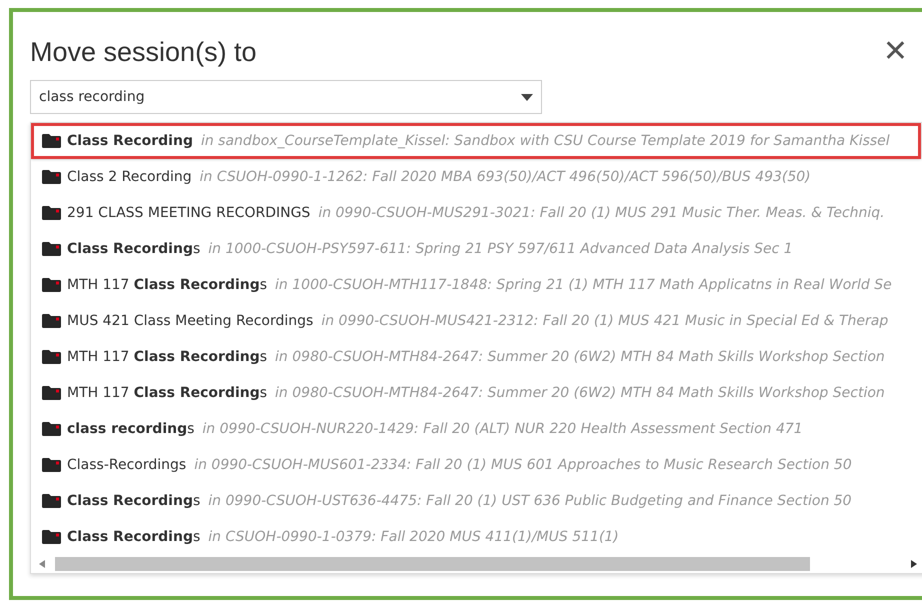 This screenshot has height=601, width=922. What do you see at coordinates (42, 564) in the screenshot?
I see `scroll-left-icon` at bounding box center [42, 564].